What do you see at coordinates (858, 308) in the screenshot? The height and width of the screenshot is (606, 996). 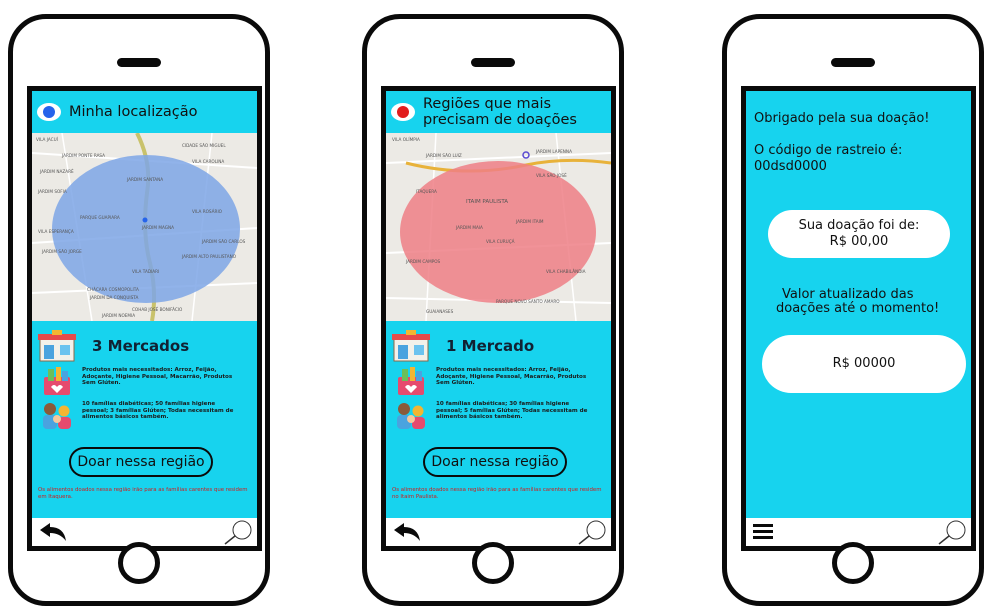 I see `total-label-line-2: doações até o momento!` at bounding box center [858, 308].